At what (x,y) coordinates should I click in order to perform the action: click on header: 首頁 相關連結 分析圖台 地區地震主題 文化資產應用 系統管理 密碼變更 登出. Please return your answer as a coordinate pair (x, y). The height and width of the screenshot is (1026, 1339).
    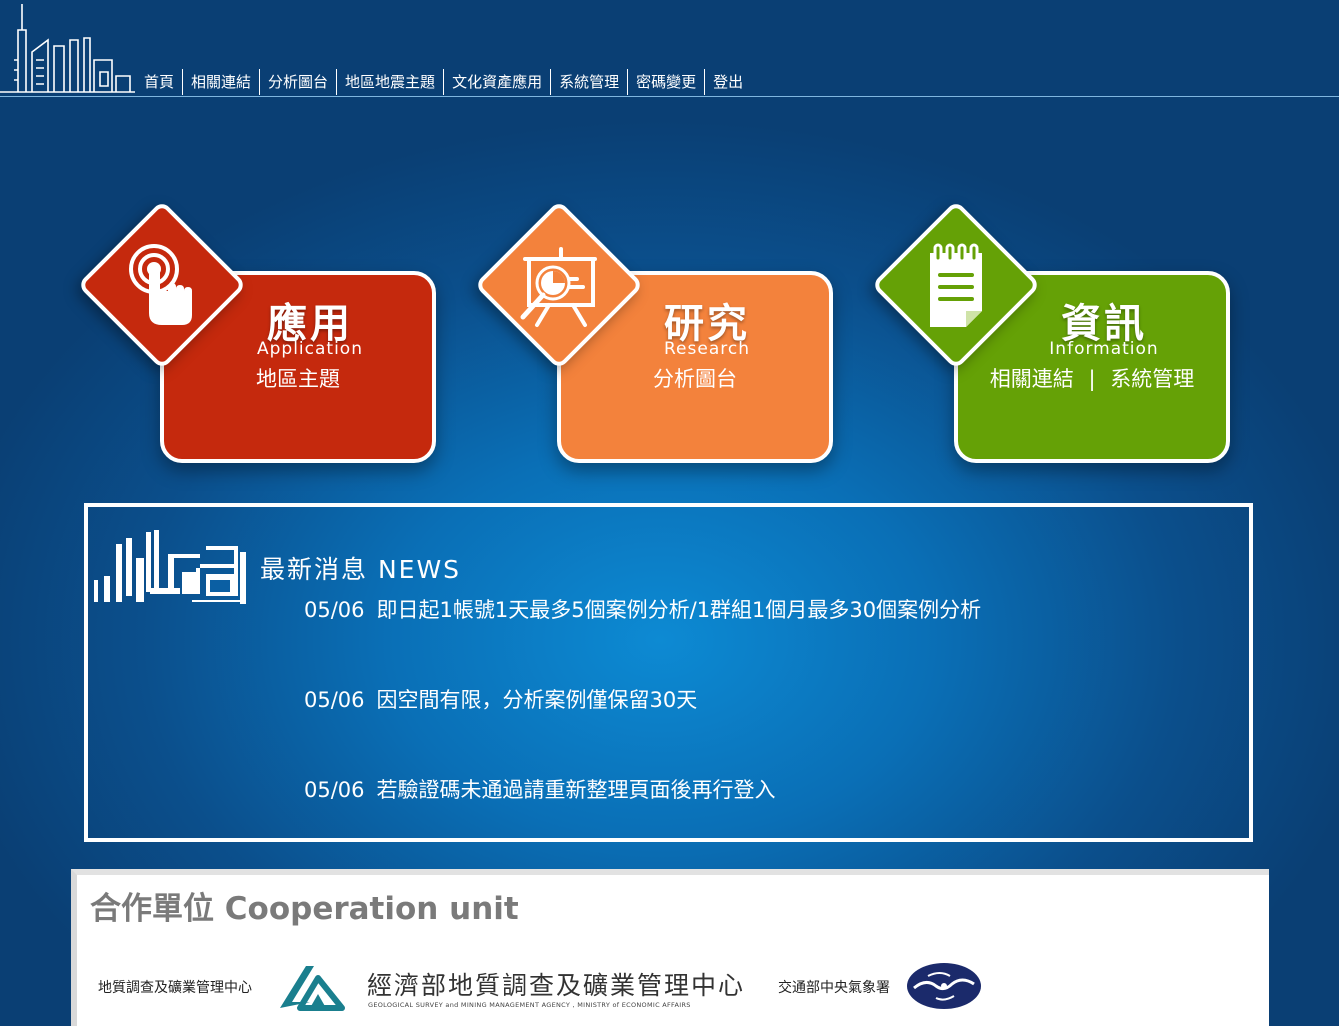
    Looking at the image, I should click on (669, 48).